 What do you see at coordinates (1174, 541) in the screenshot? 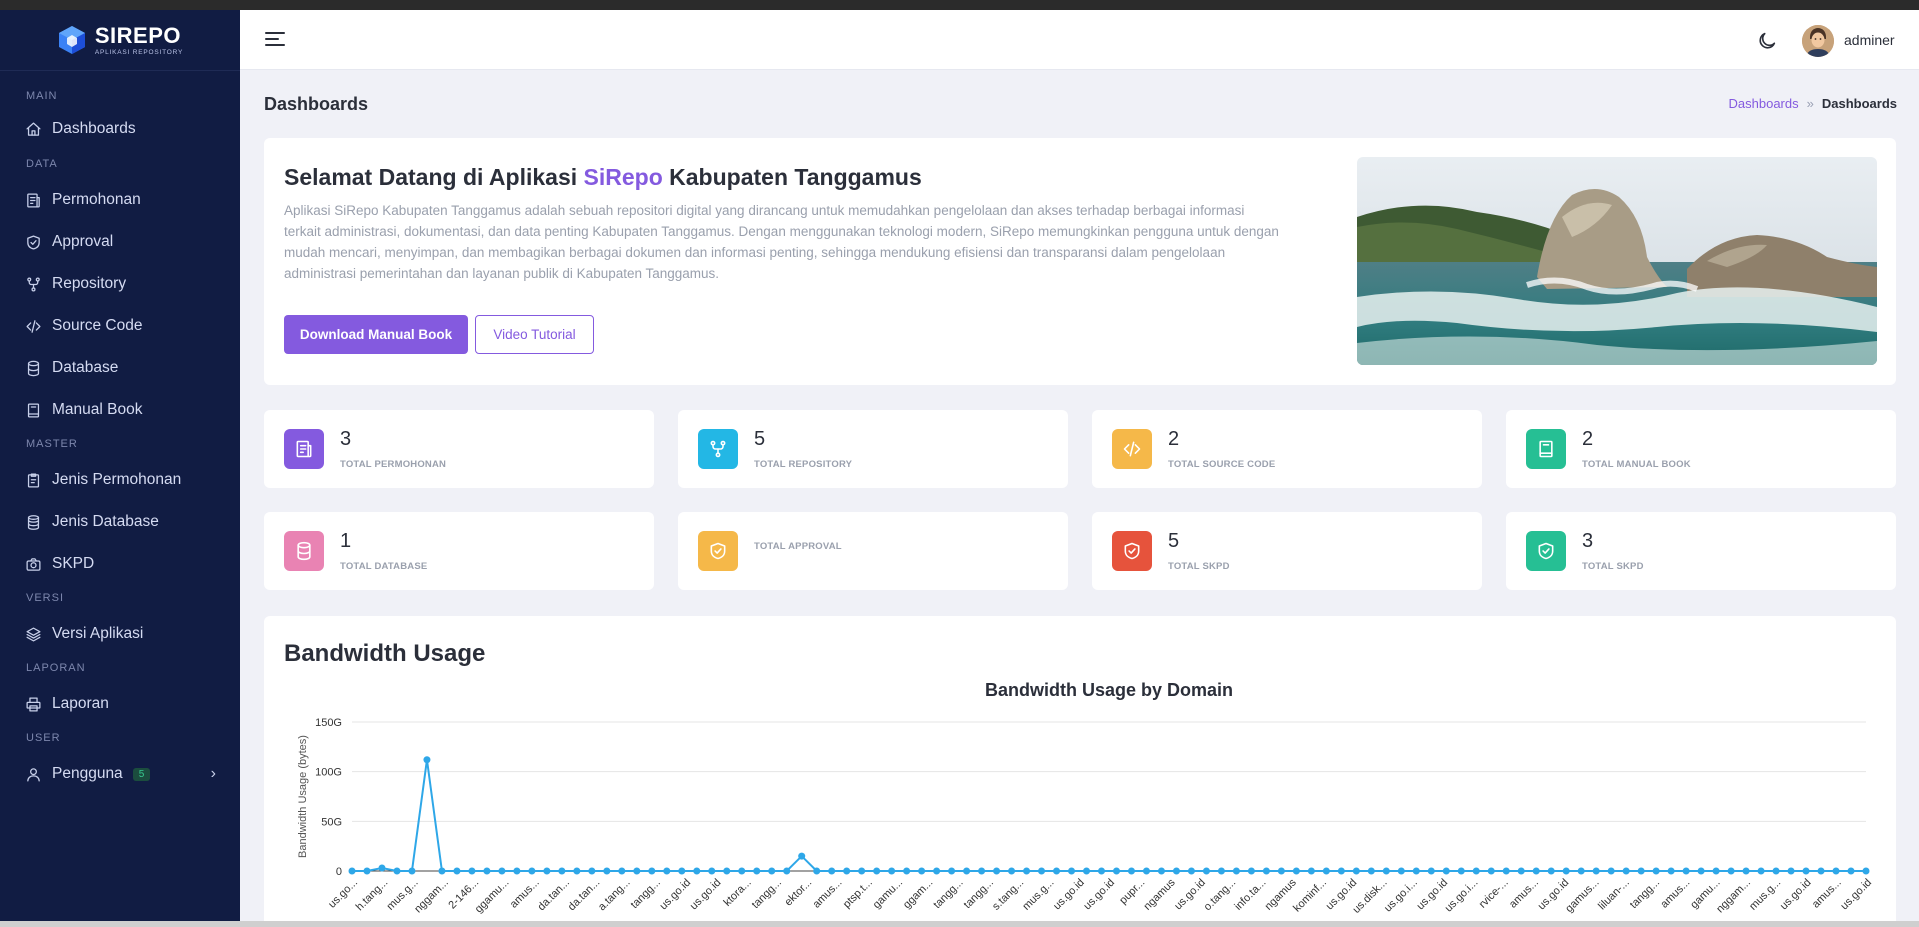
I see `stat-value: 5` at bounding box center [1174, 541].